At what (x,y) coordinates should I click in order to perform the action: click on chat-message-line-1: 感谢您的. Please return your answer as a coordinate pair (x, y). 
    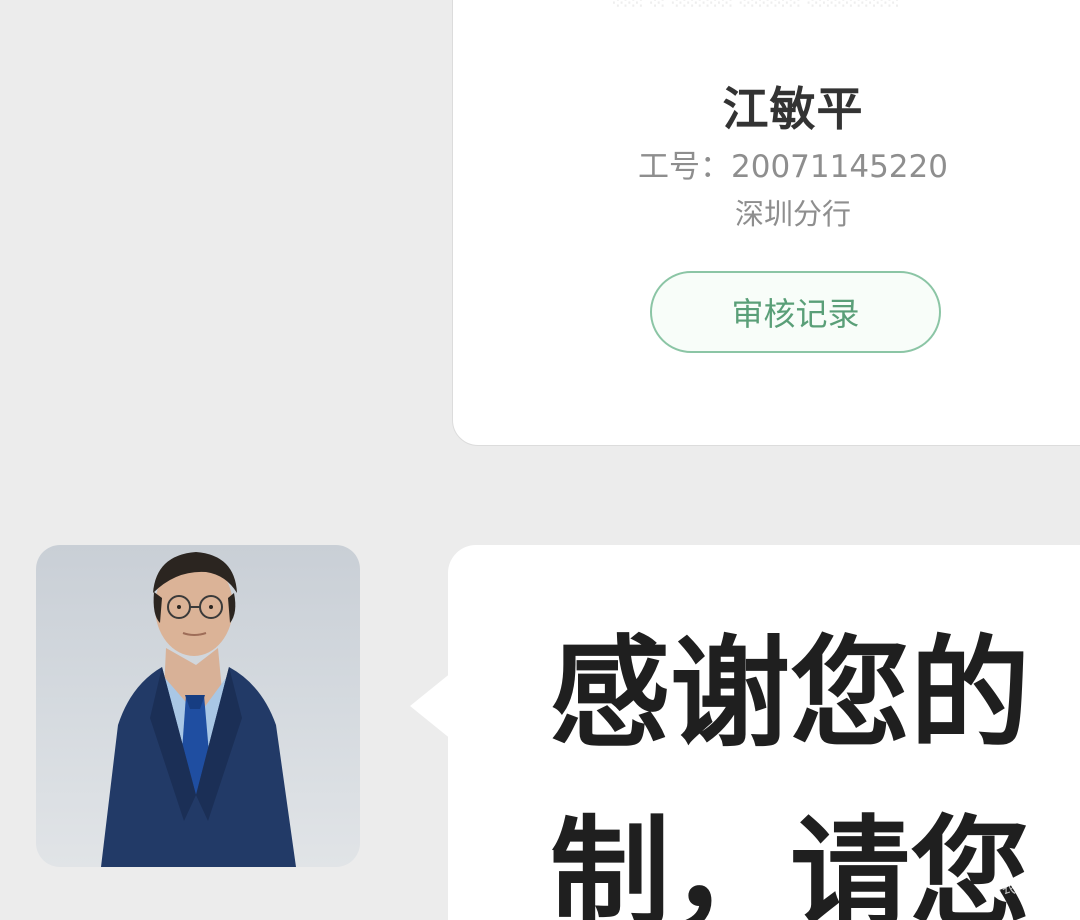
    Looking at the image, I should click on (790, 694).